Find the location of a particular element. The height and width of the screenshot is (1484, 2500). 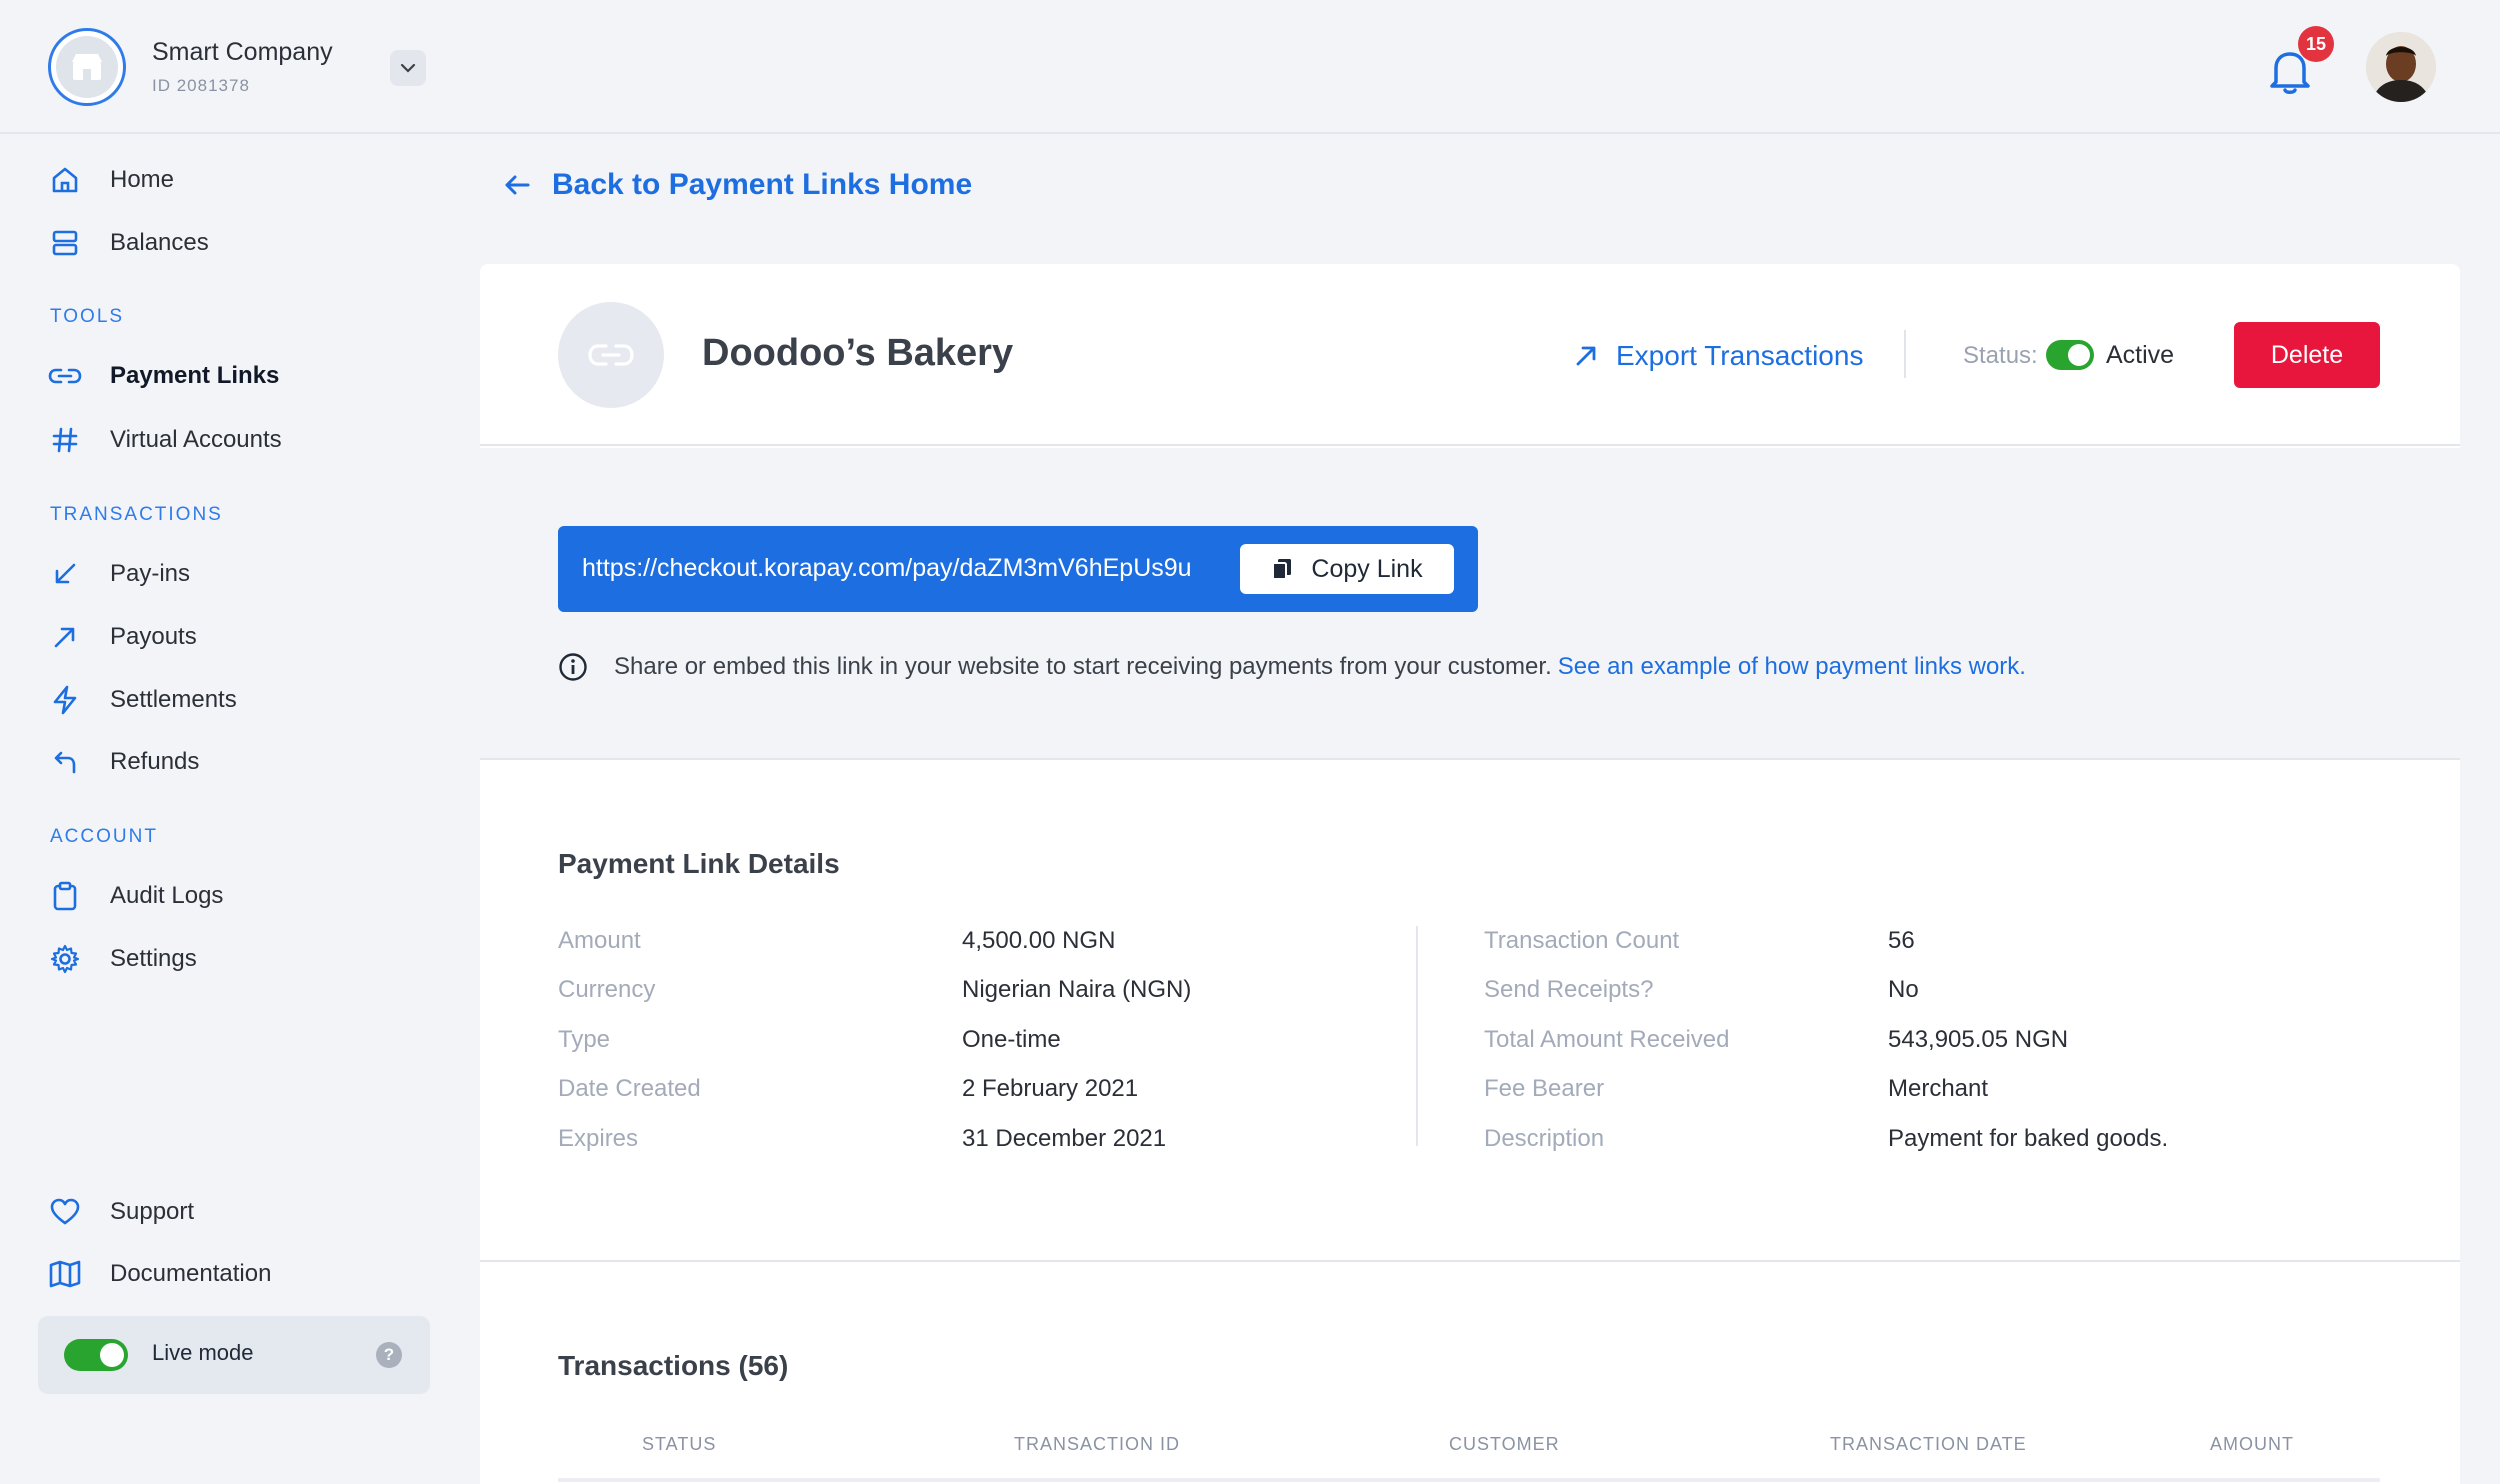

detail-value: Nigerian Naira (NGN) is located at coordinates (1077, 989).